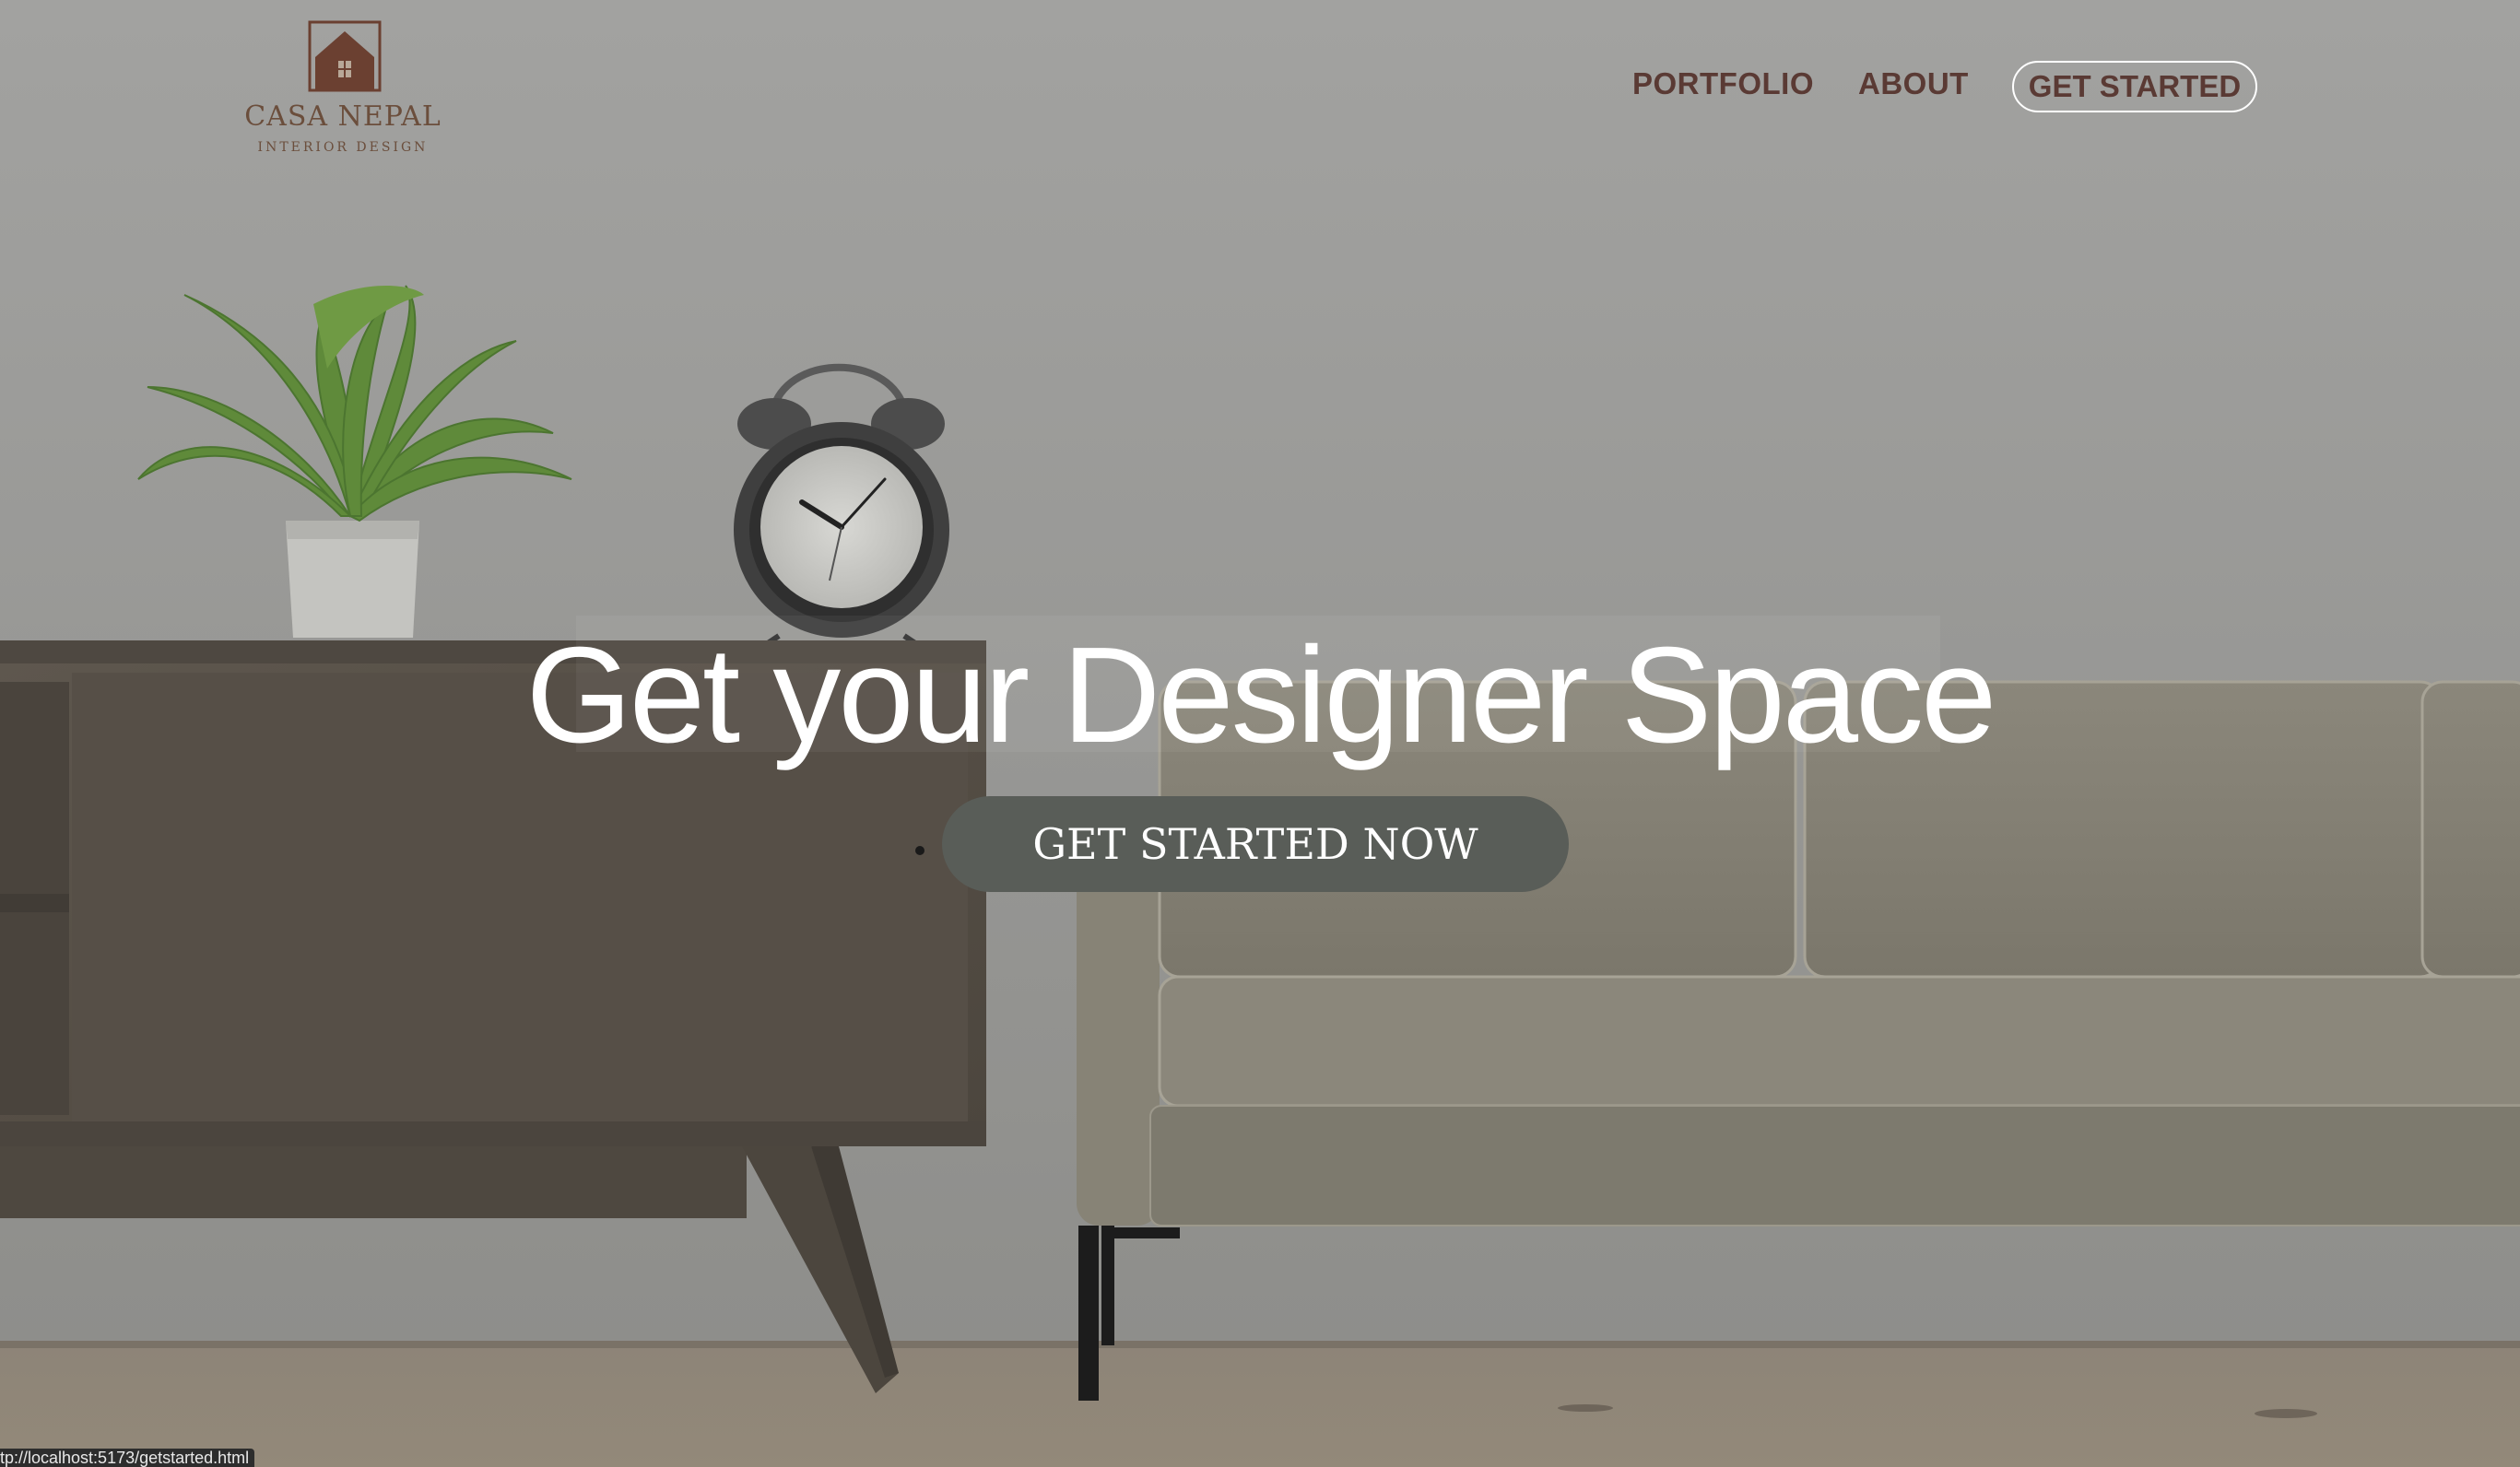 Image resolution: width=2520 pixels, height=1467 pixels. I want to click on get-started-now-button: GET STARTED NOW, so click(1255, 844).